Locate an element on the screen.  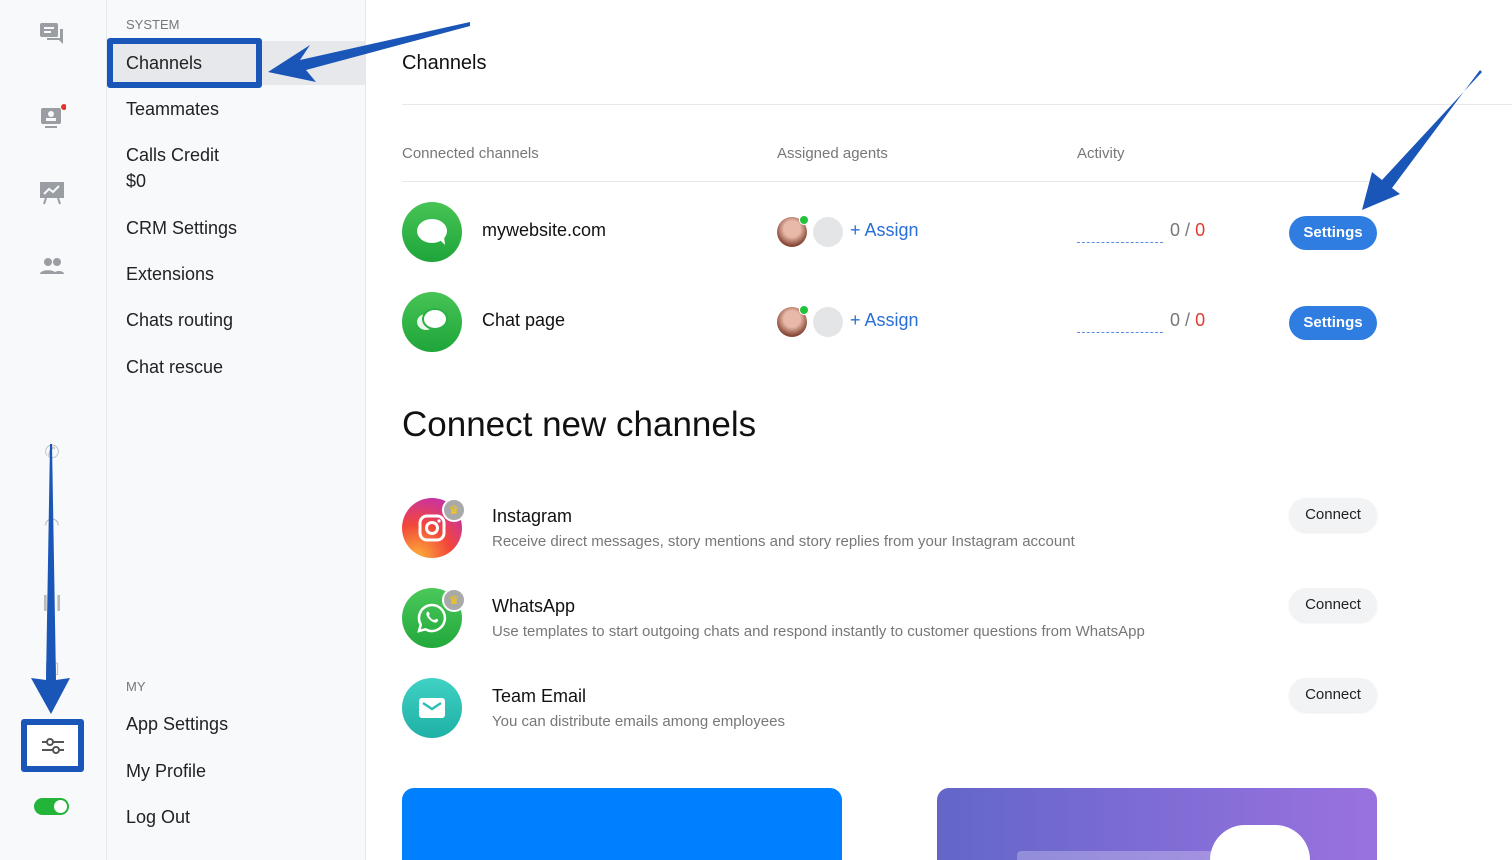
icon-rail: ✆ ◠ ❙❙ ▣ is located at coordinates (53, 430).